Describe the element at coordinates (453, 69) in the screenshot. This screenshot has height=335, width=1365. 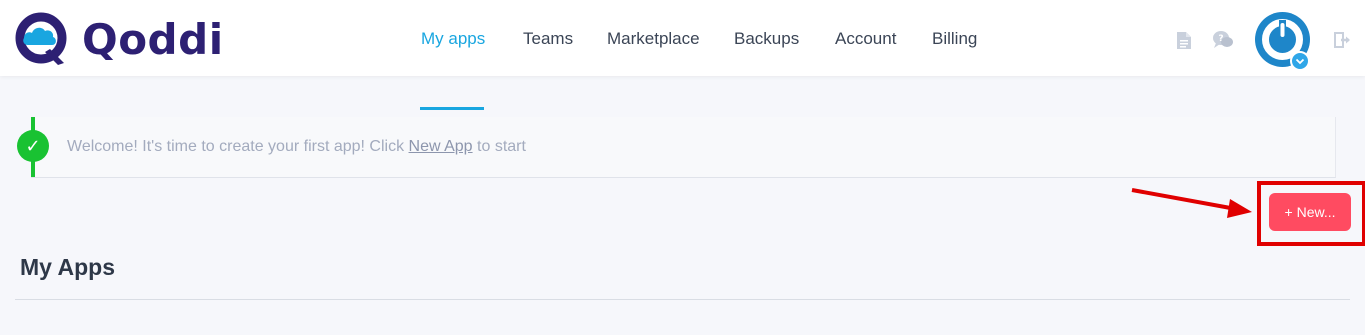
I see `nav-my-apps: My apps` at that location.